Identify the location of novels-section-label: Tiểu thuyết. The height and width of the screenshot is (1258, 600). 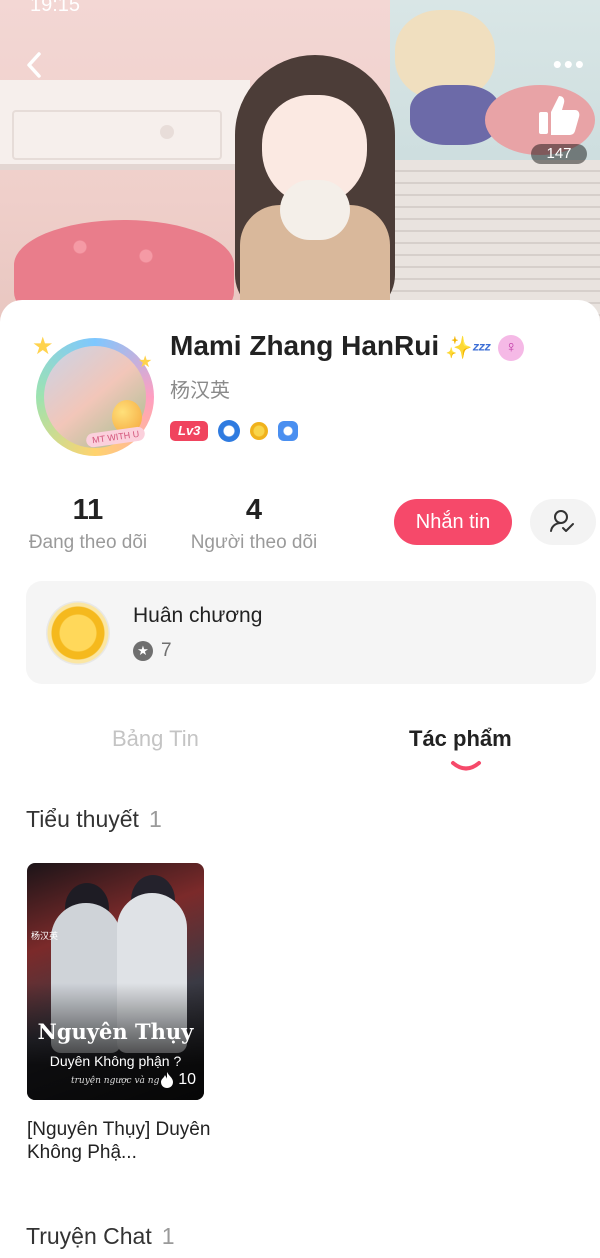
(82, 819).